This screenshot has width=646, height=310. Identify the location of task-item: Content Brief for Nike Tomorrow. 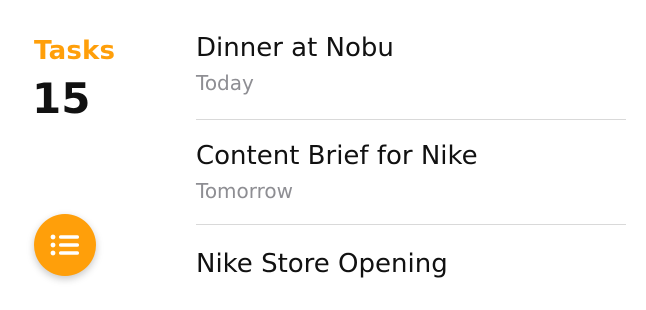
(411, 172).